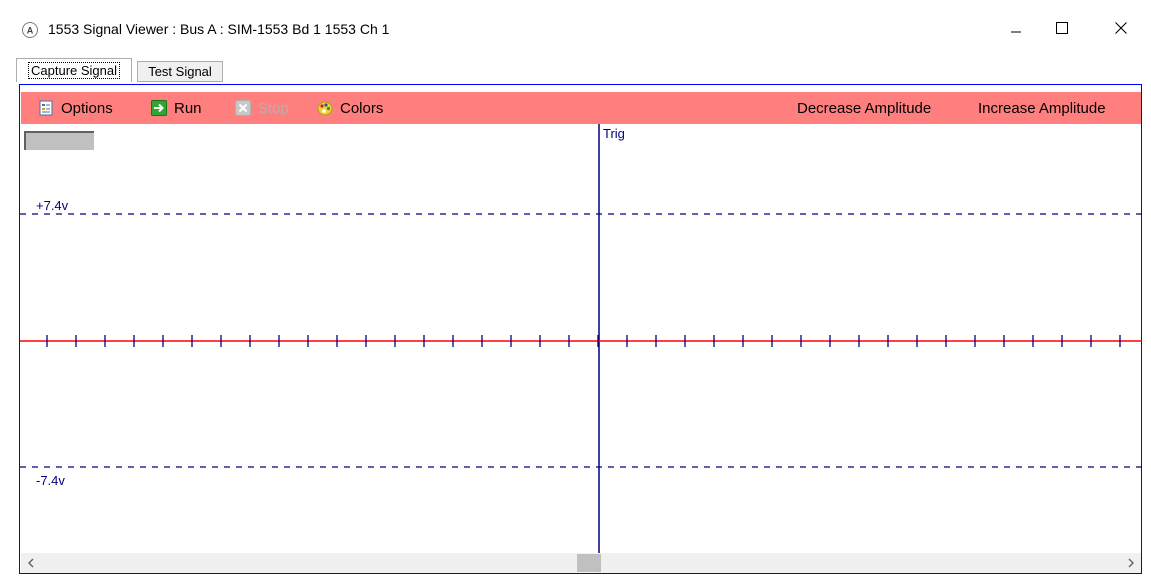 The height and width of the screenshot is (580, 1151). I want to click on upper-level-label: +7.4v, so click(52, 205).